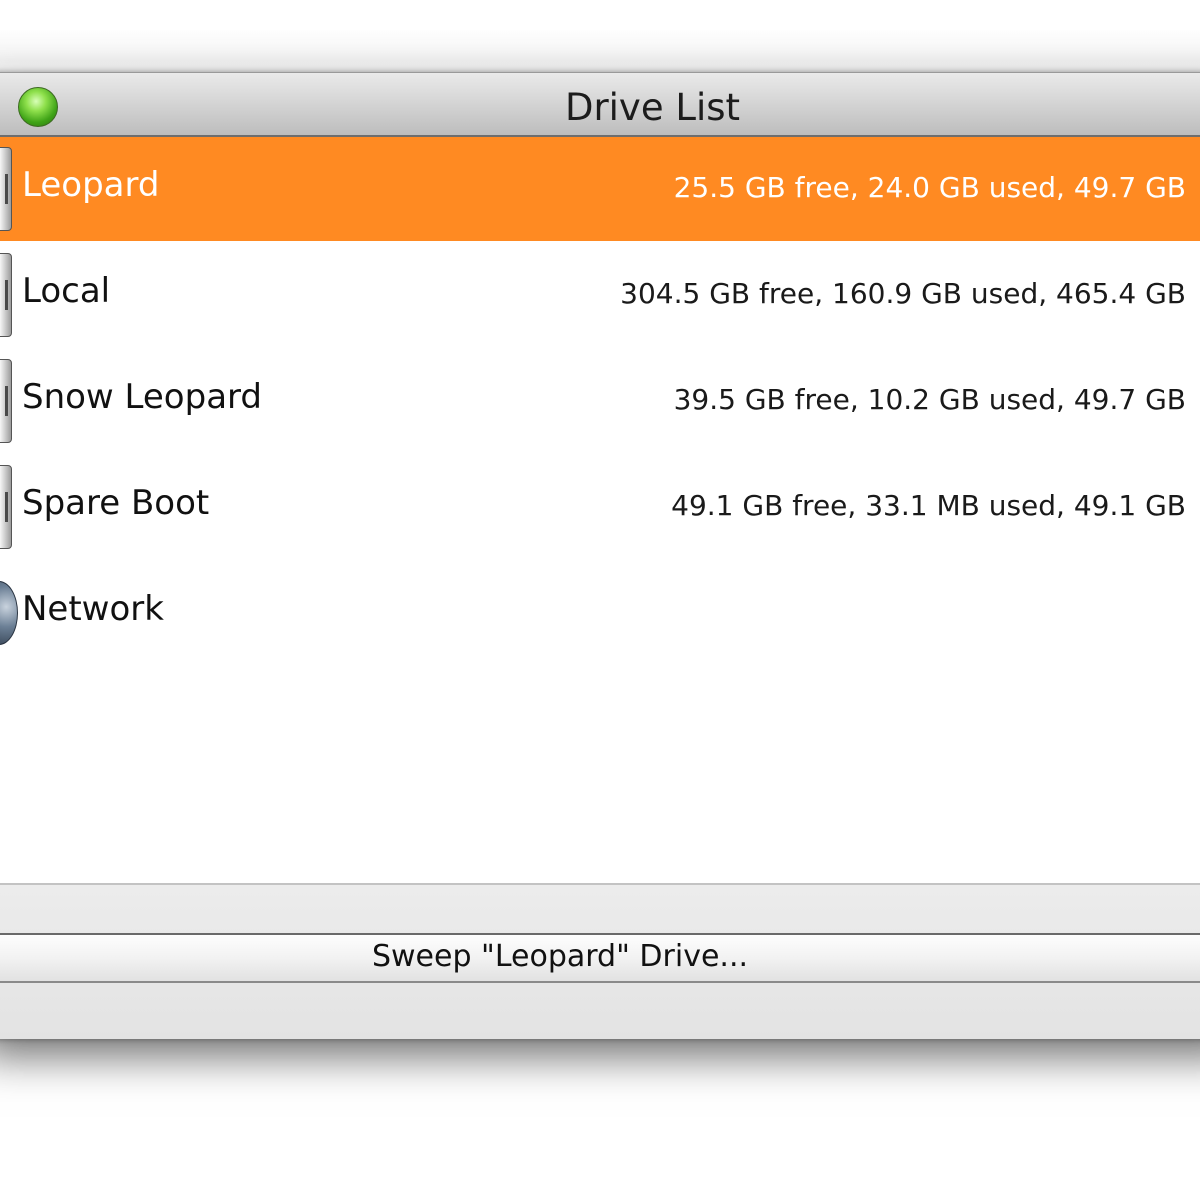  What do you see at coordinates (66, 291) in the screenshot?
I see `drive-name: Local` at bounding box center [66, 291].